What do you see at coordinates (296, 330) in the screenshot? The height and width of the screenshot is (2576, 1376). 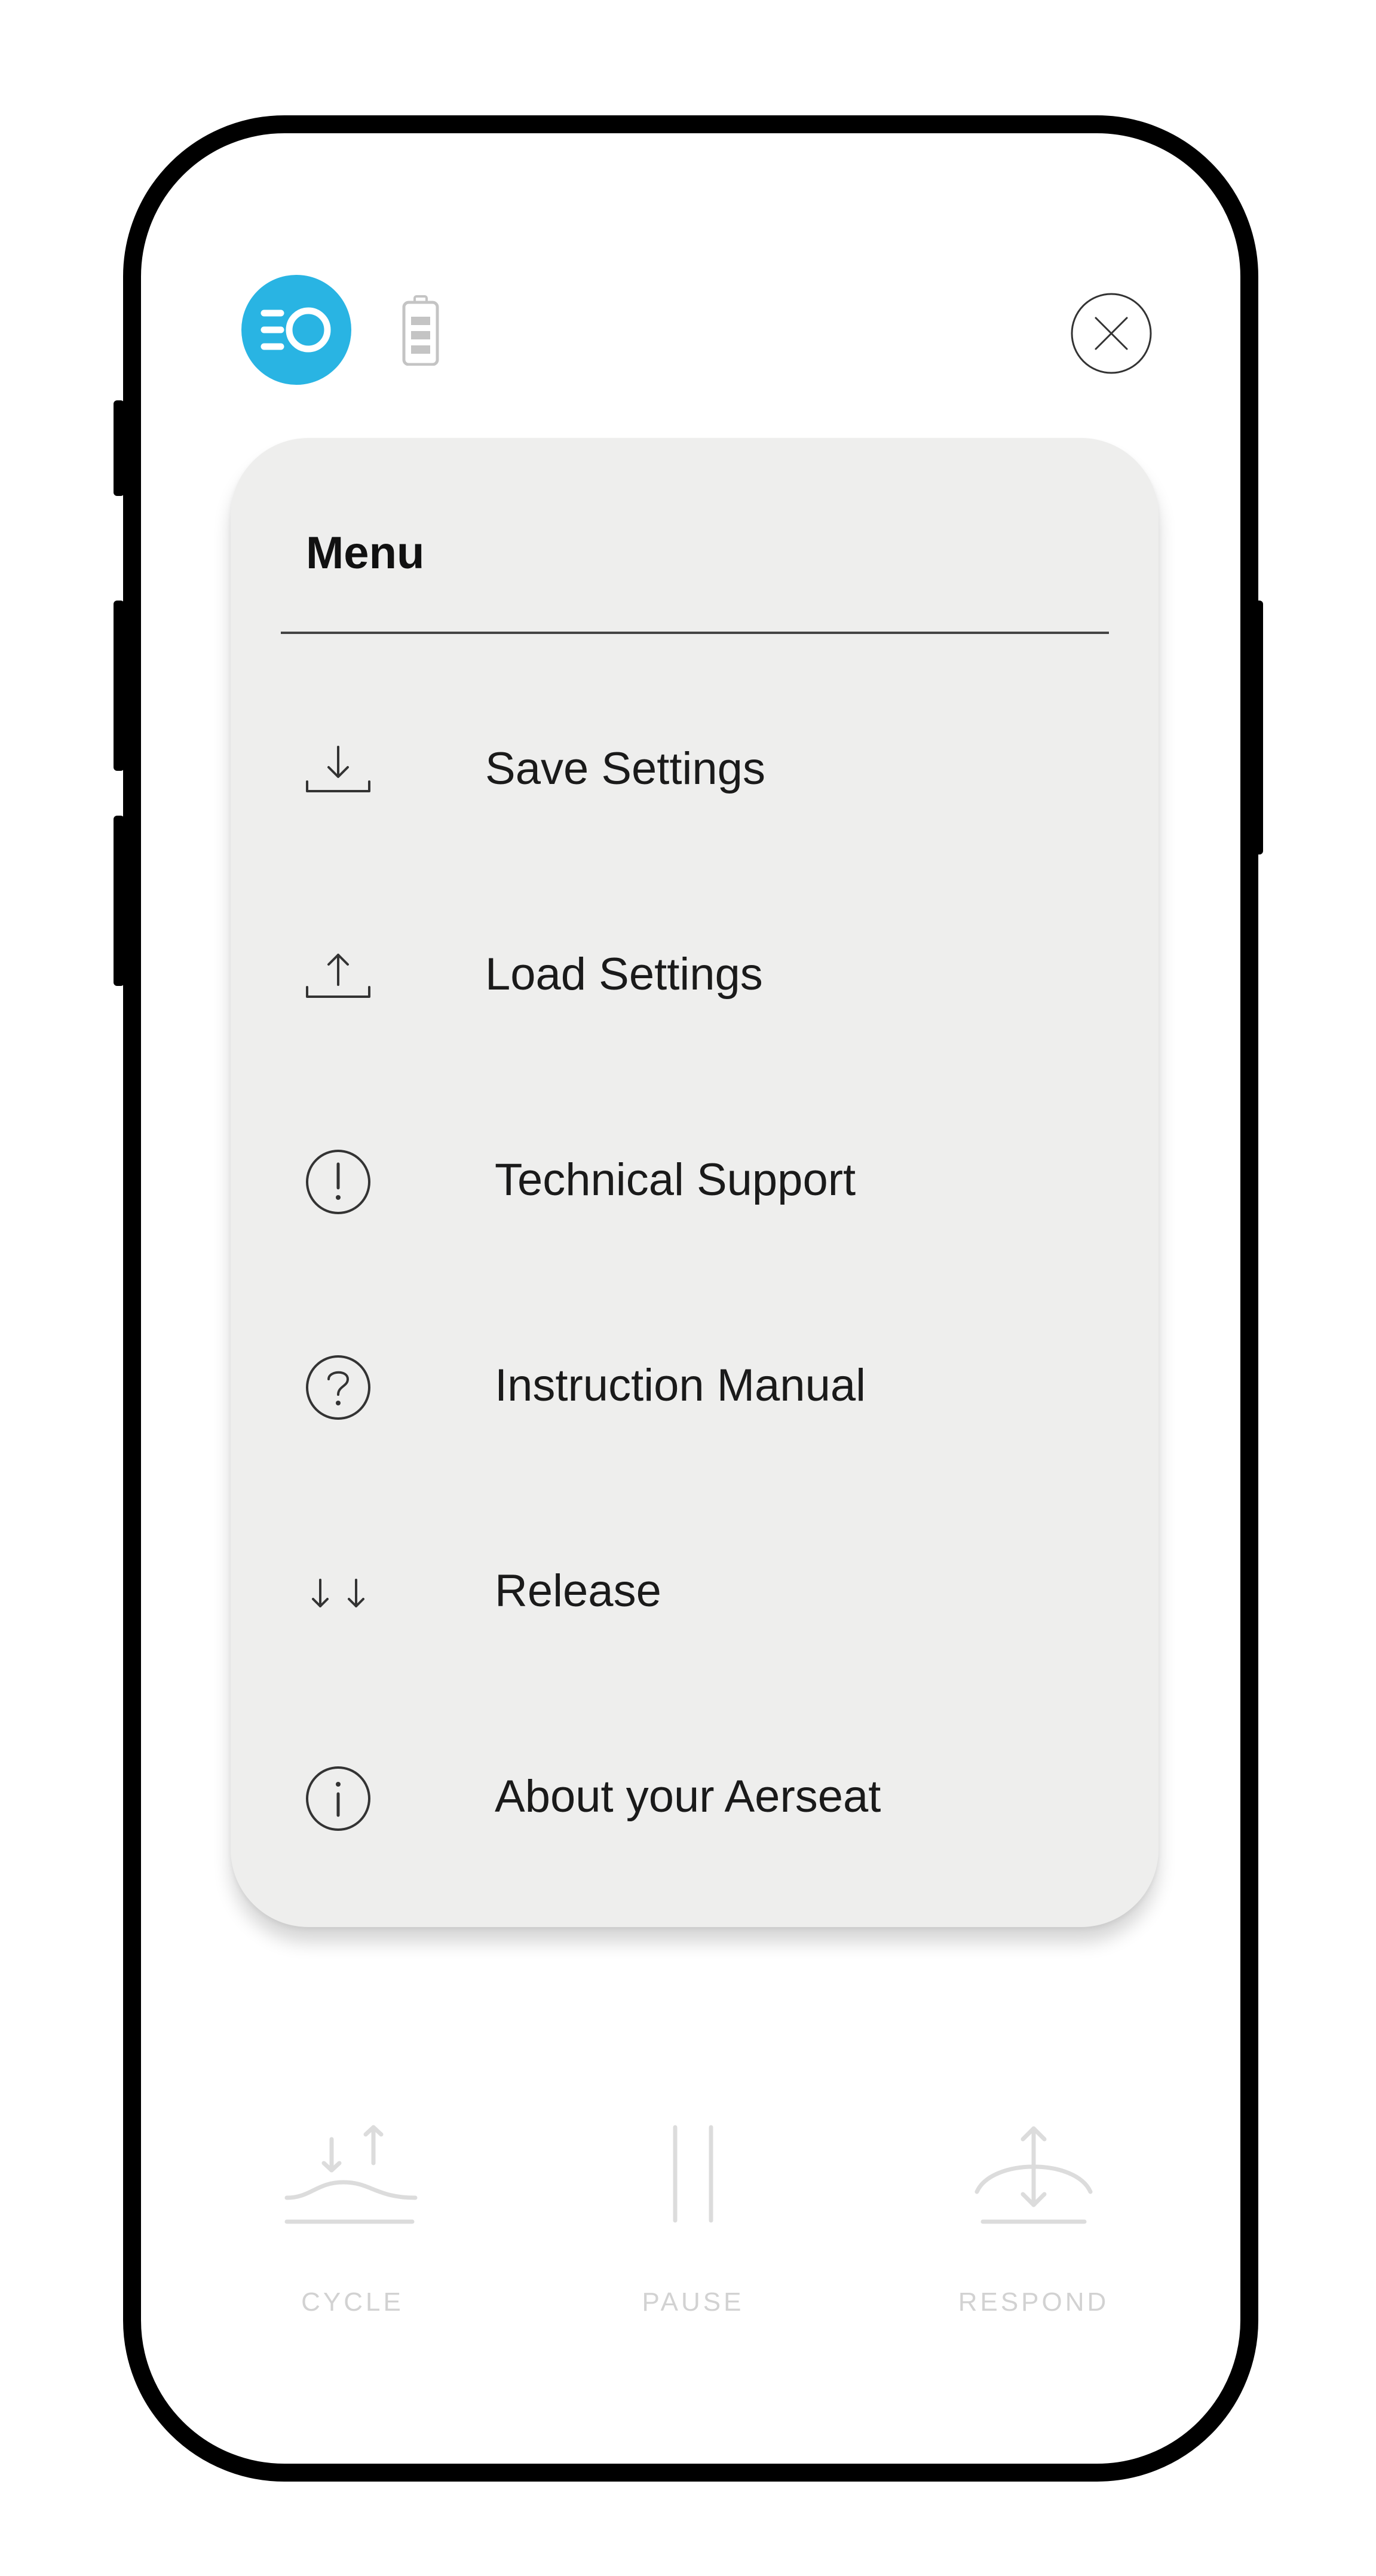 I see `aerseat-logo-icon` at bounding box center [296, 330].